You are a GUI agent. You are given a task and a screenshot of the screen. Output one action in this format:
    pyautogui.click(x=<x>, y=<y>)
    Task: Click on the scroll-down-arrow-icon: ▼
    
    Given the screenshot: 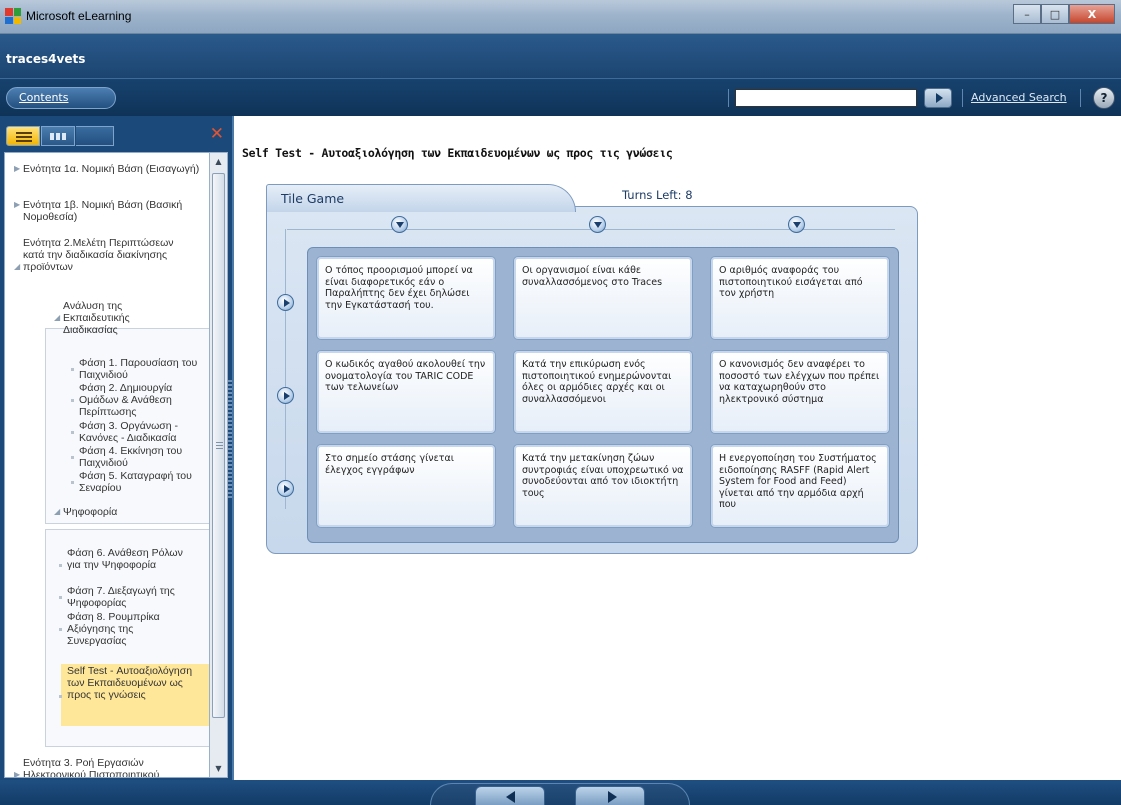 What is the action you would take?
    pyautogui.click(x=218, y=768)
    